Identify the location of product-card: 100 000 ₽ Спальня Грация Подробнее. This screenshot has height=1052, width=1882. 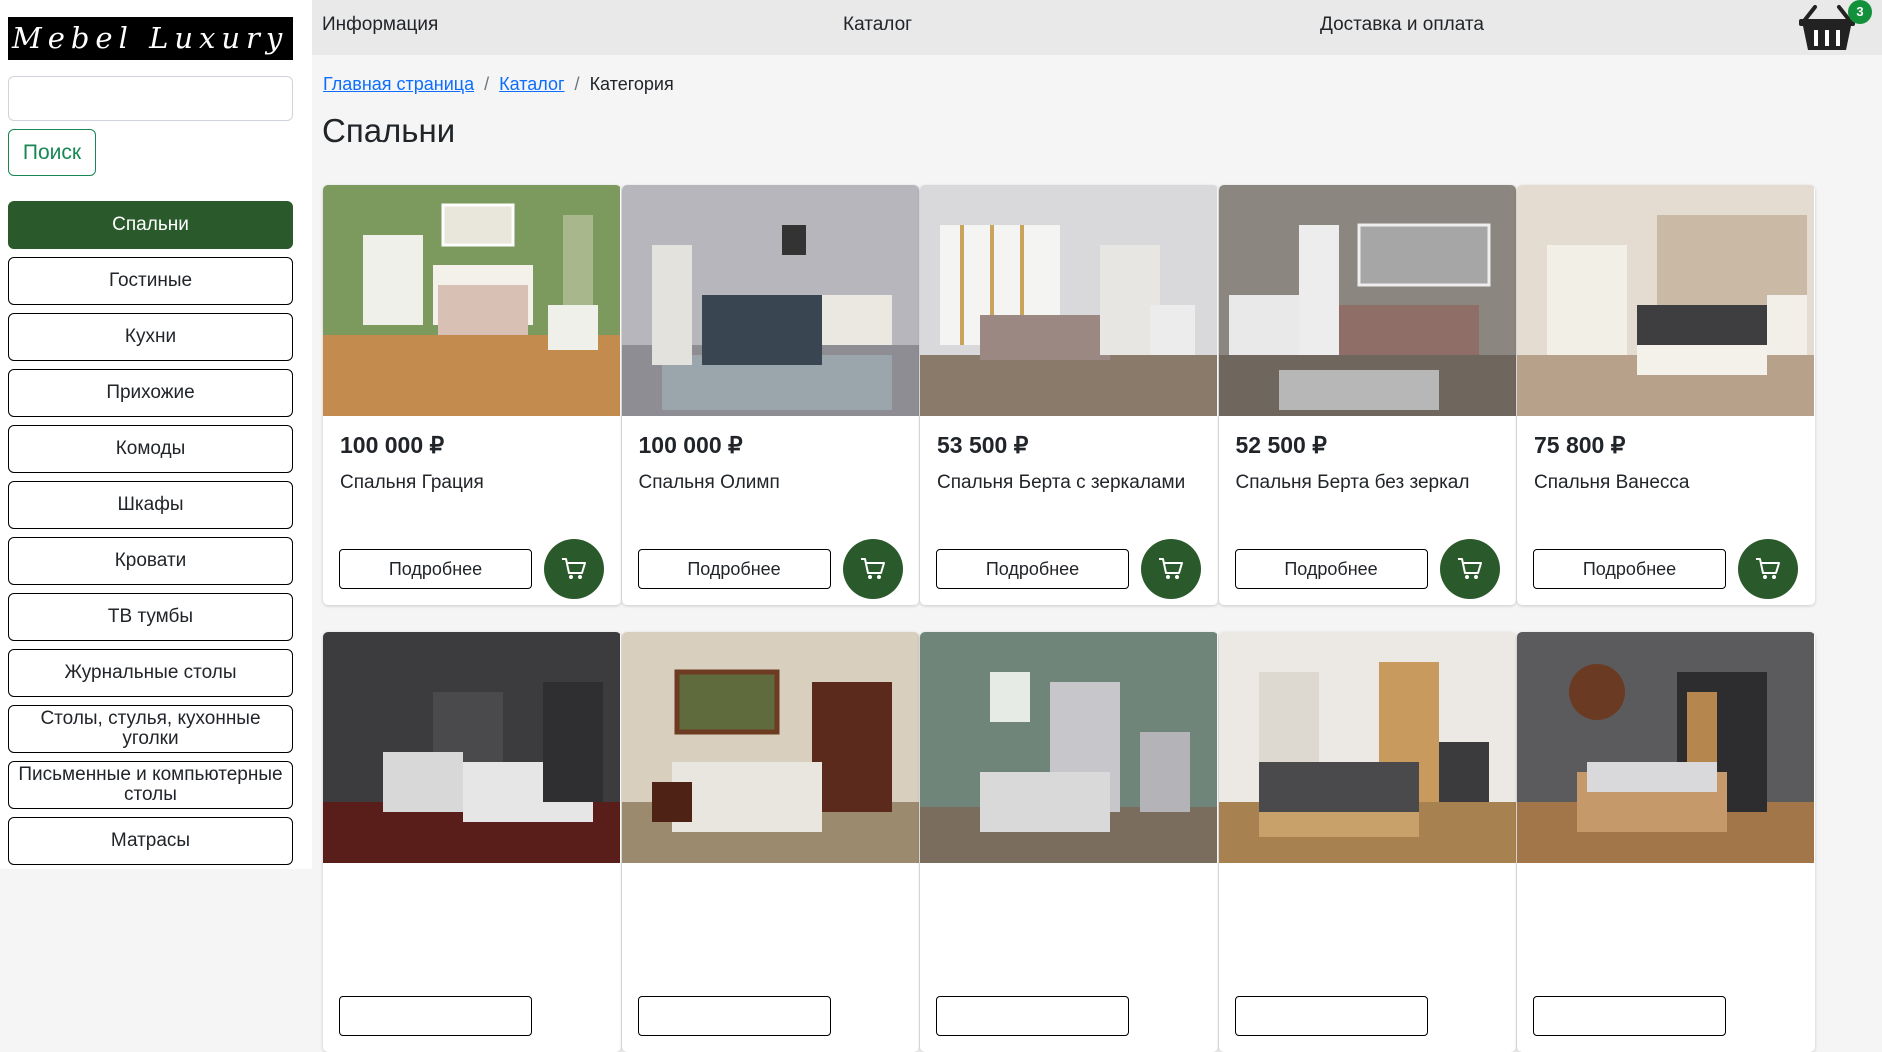
(472, 395).